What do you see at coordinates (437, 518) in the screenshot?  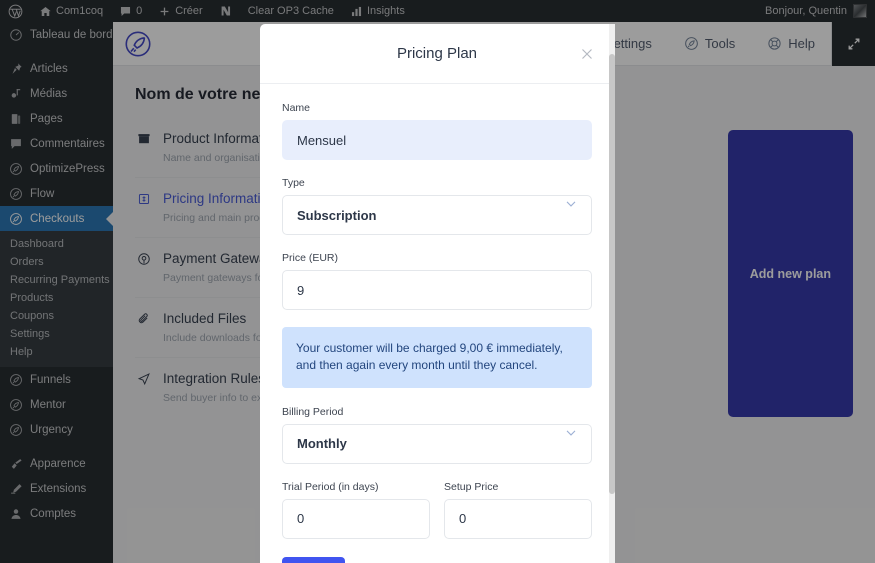 I see `trial-setup-row: Trial Period (in days) 0 Setup Price 0` at bounding box center [437, 518].